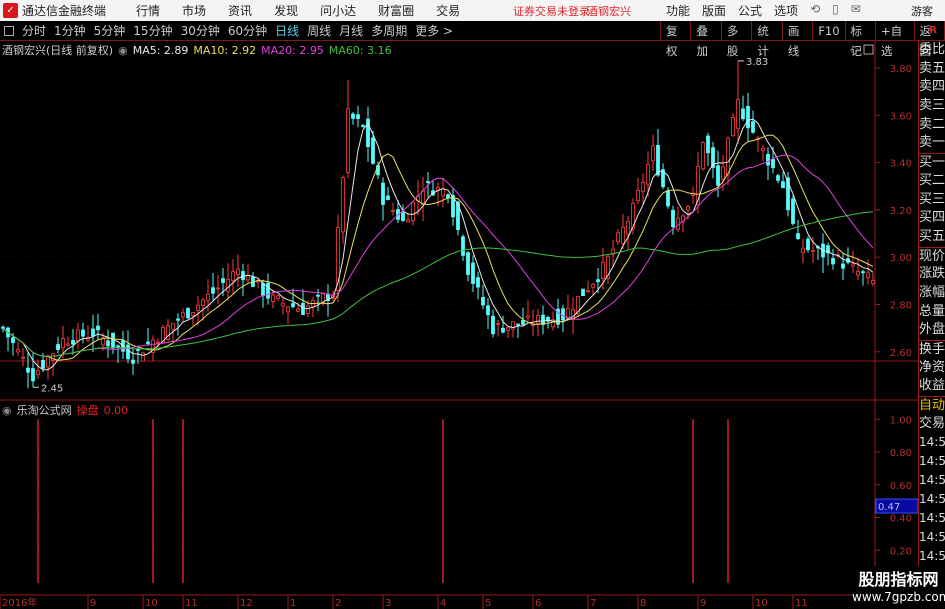 Image resolution: width=945 pixels, height=609 pixels. I want to click on tool-stats: 统计, so click(766, 39).